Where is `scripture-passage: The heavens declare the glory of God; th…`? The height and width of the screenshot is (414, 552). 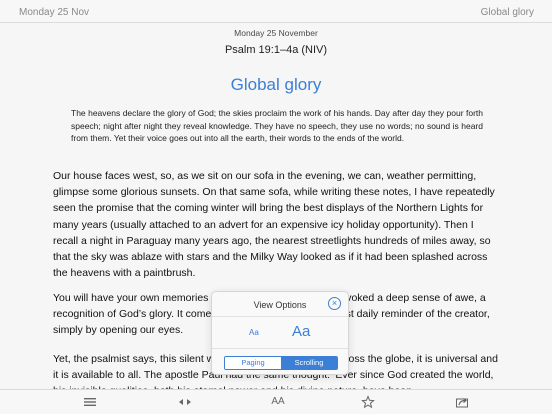
scripture-passage: The heavens declare the glory of God; th… is located at coordinates (277, 125).